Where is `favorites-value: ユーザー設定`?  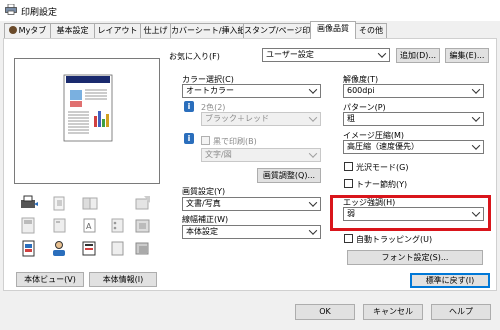
favorites-value: ユーザー設定 is located at coordinates (290, 54).